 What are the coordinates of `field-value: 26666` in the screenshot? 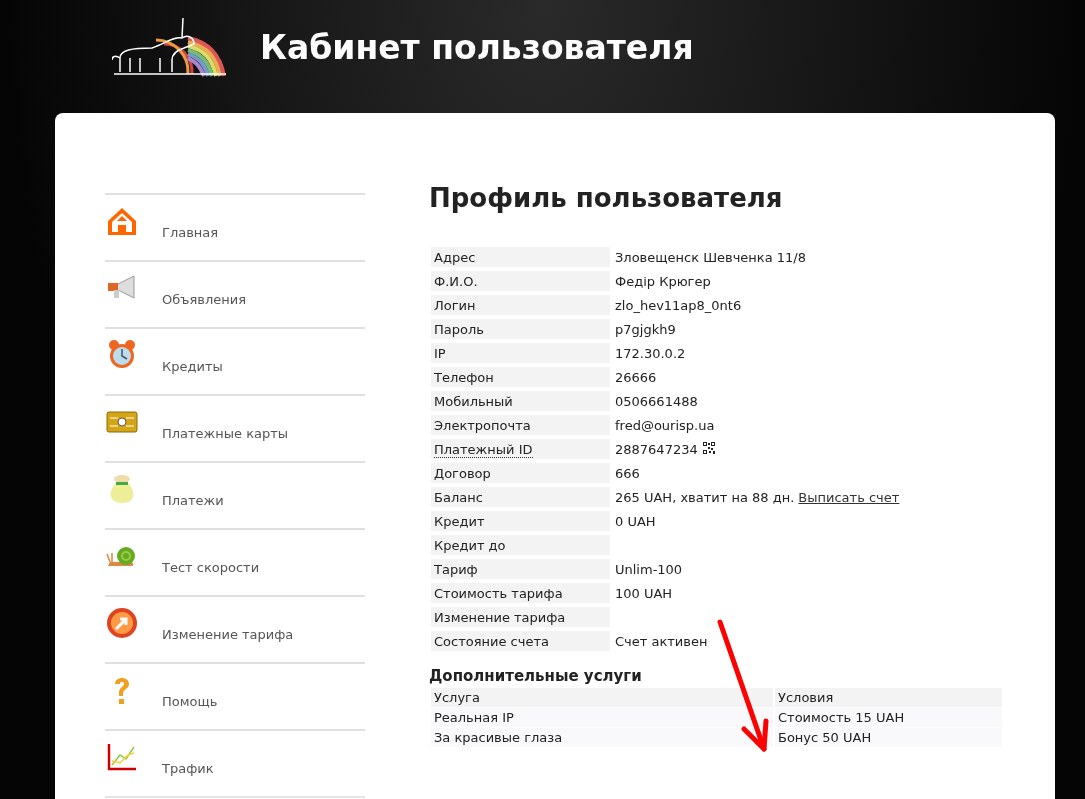 It's located at (636, 377).